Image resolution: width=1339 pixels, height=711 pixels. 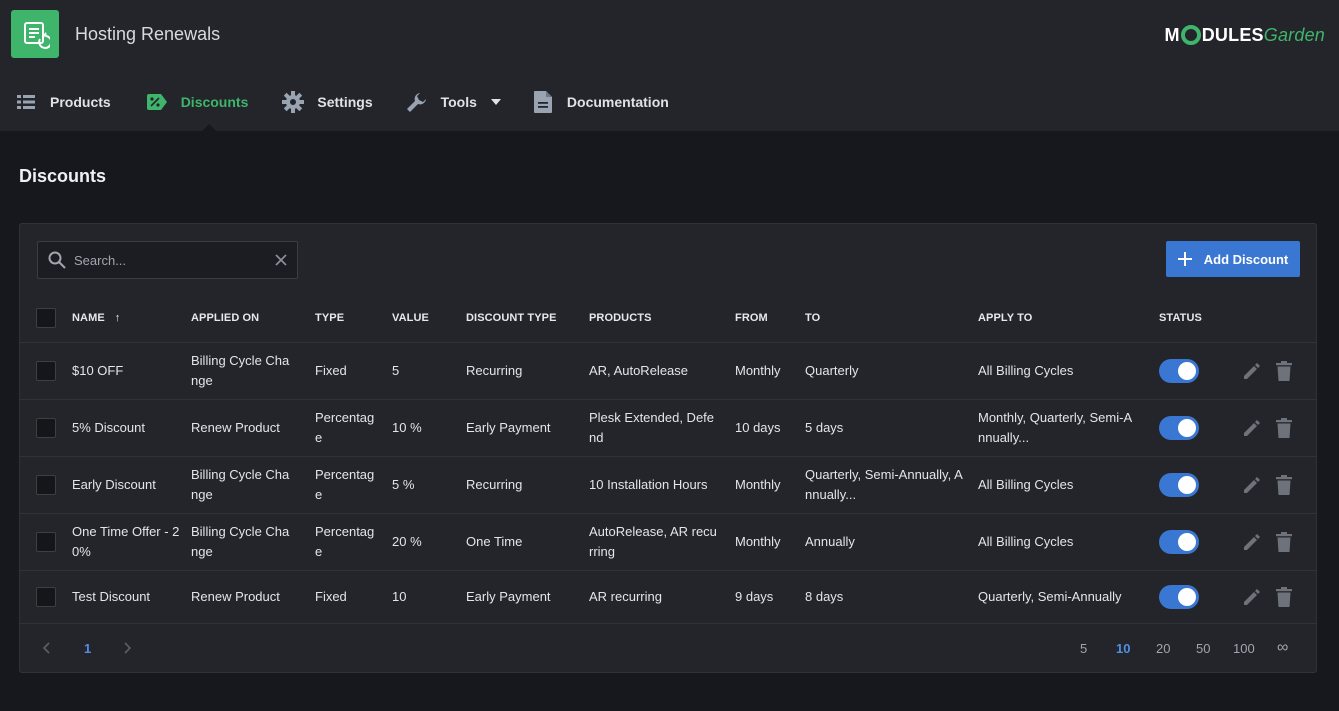 I want to click on table-cell: Quarterly, so click(x=885, y=371).